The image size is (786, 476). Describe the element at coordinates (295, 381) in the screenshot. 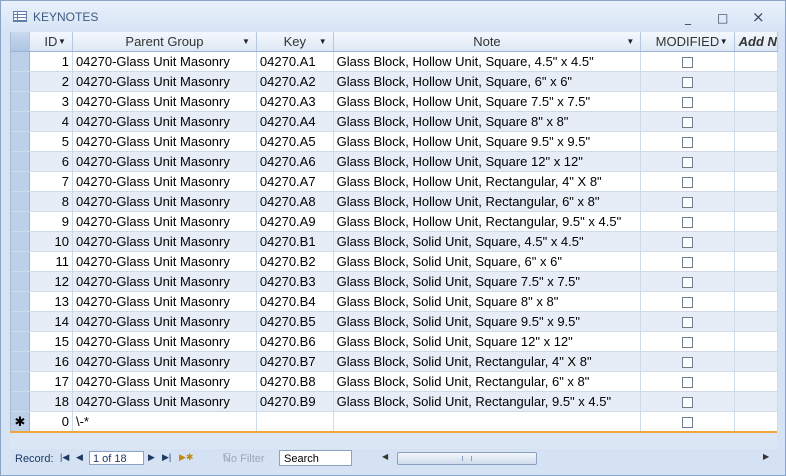

I see `cell-key: 04270.B8` at that location.